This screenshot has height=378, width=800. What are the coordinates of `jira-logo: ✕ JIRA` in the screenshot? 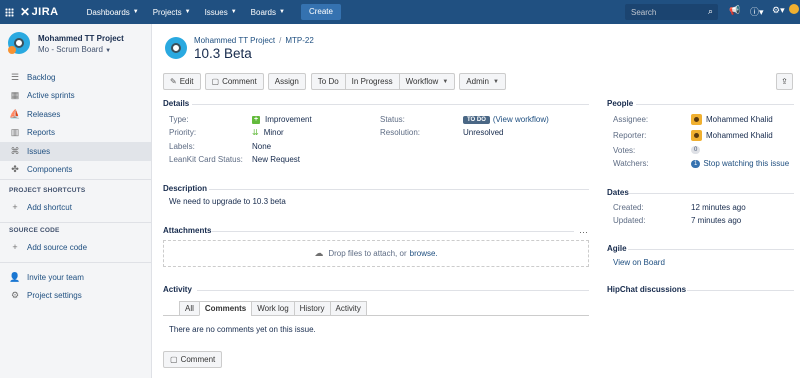 It's located at (39, 12).